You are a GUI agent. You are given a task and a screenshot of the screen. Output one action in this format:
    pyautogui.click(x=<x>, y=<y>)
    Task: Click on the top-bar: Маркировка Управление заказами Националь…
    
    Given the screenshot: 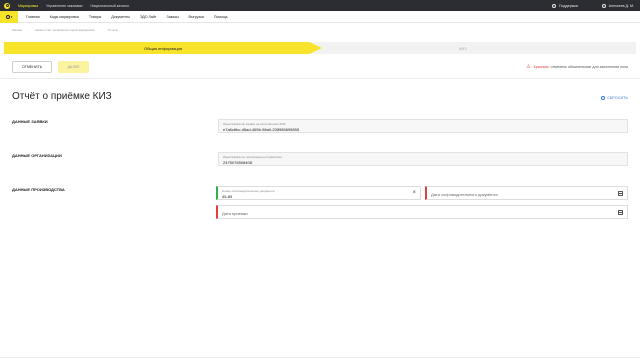 What is the action you would take?
    pyautogui.click(x=320, y=5)
    